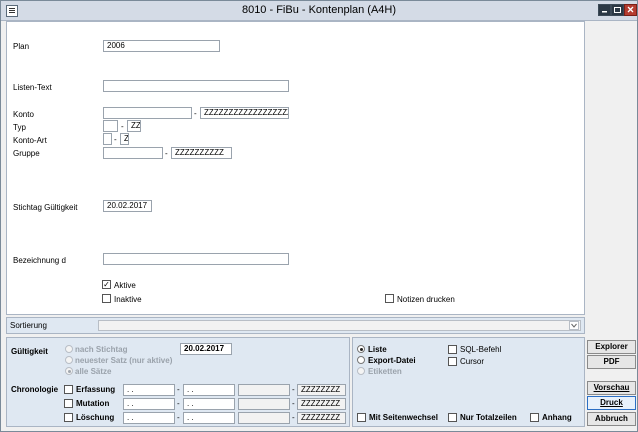 This screenshot has height=432, width=638. I want to click on plan-field: 2006, so click(161, 46).